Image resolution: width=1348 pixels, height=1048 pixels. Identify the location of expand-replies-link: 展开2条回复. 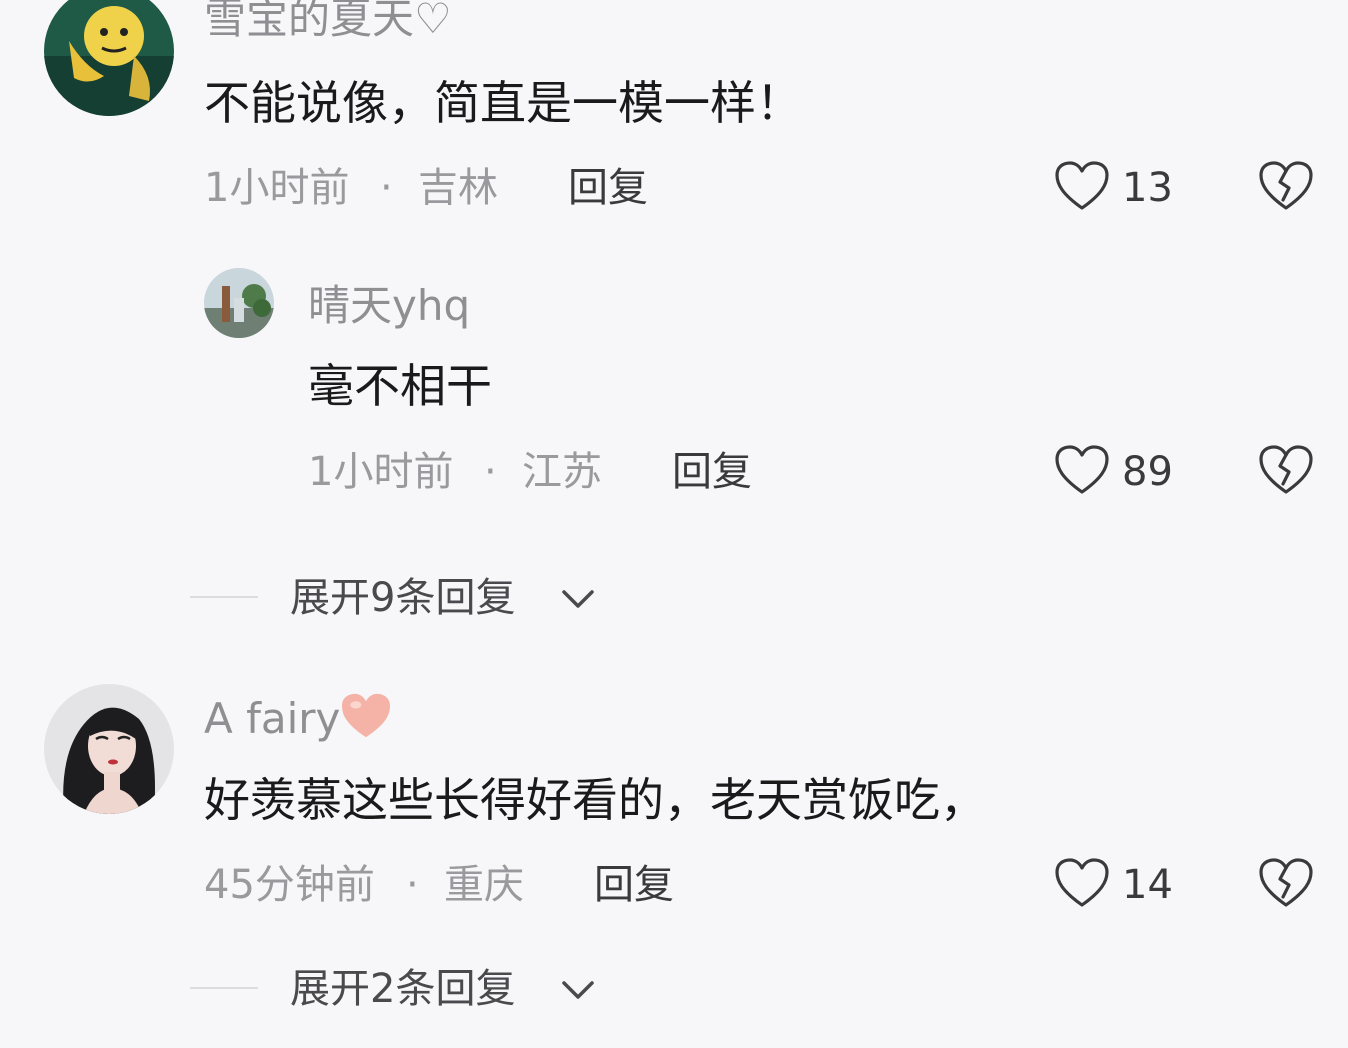
(402, 989).